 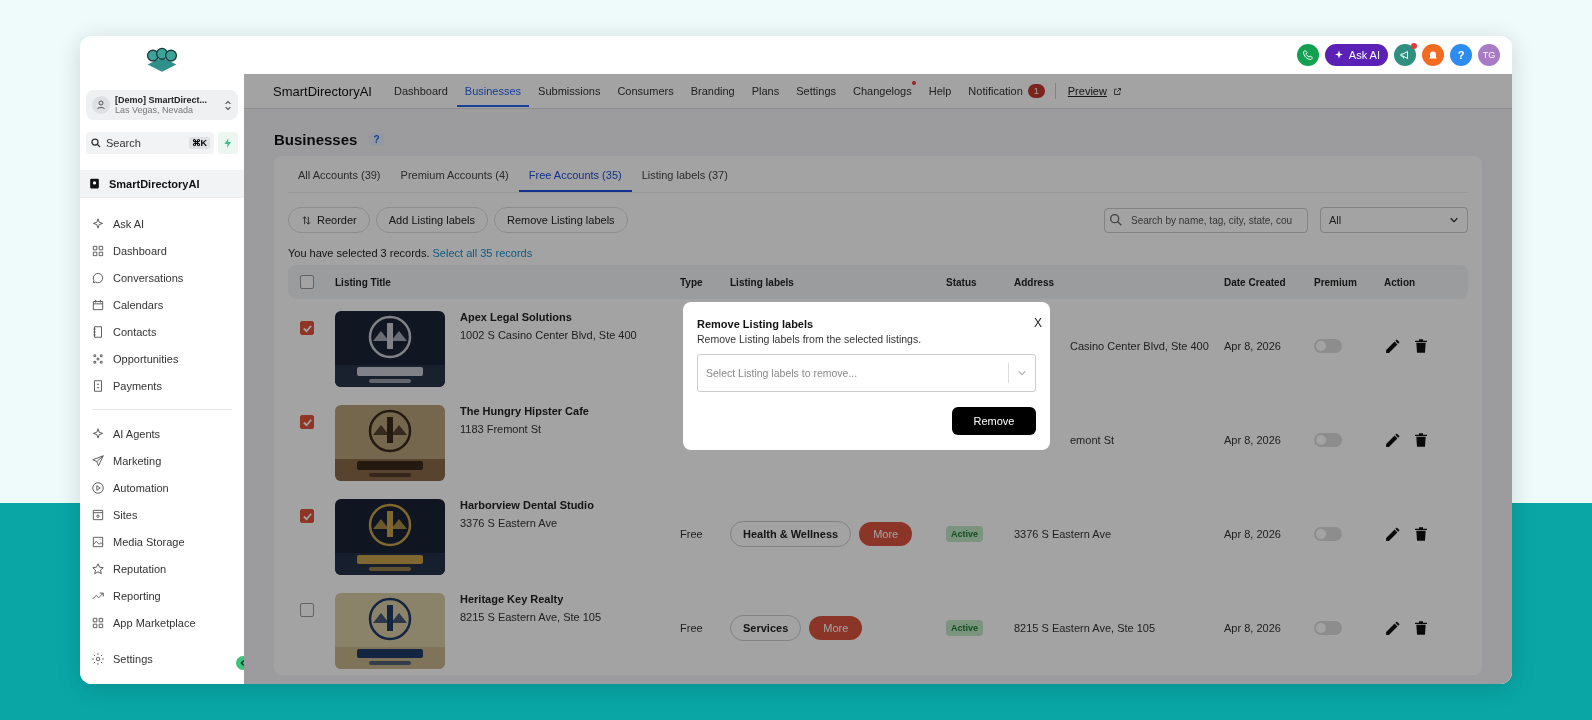 What do you see at coordinates (98, 331) in the screenshot?
I see `contact-book-icon` at bounding box center [98, 331].